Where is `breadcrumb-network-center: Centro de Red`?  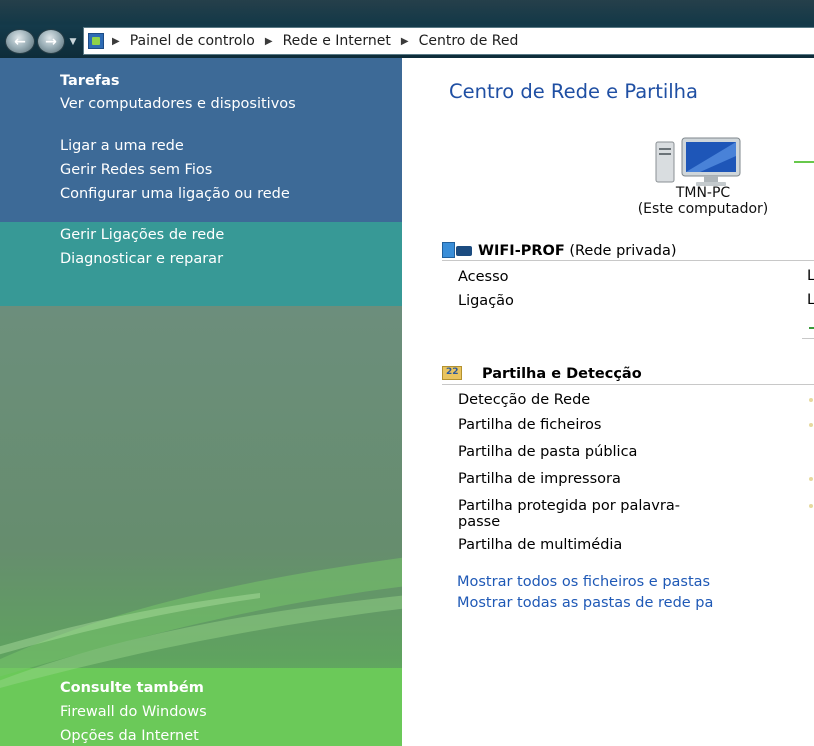 breadcrumb-network-center: Centro de Red is located at coordinates (469, 41).